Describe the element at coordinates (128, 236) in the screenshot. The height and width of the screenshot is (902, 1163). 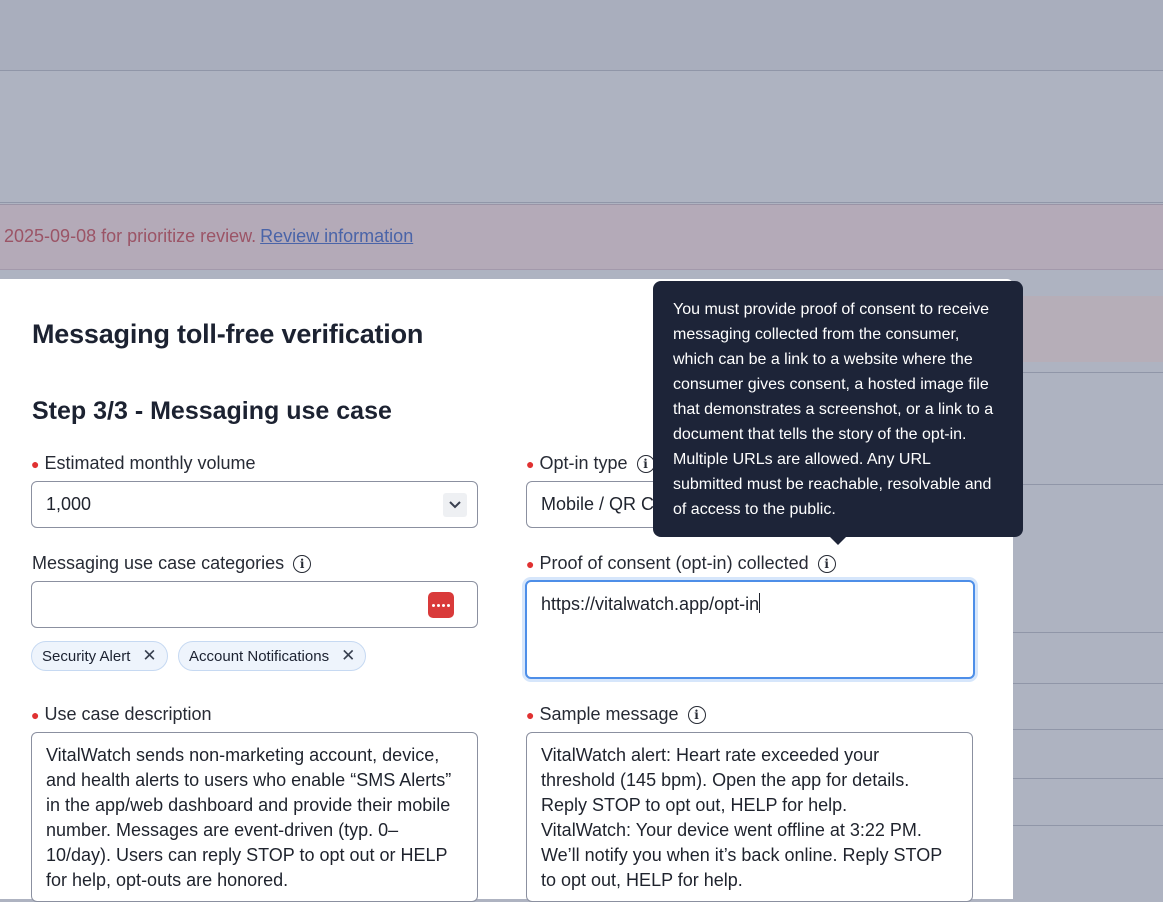
I see `banner-text: by 2025-09-08 for prioritize review.` at that location.